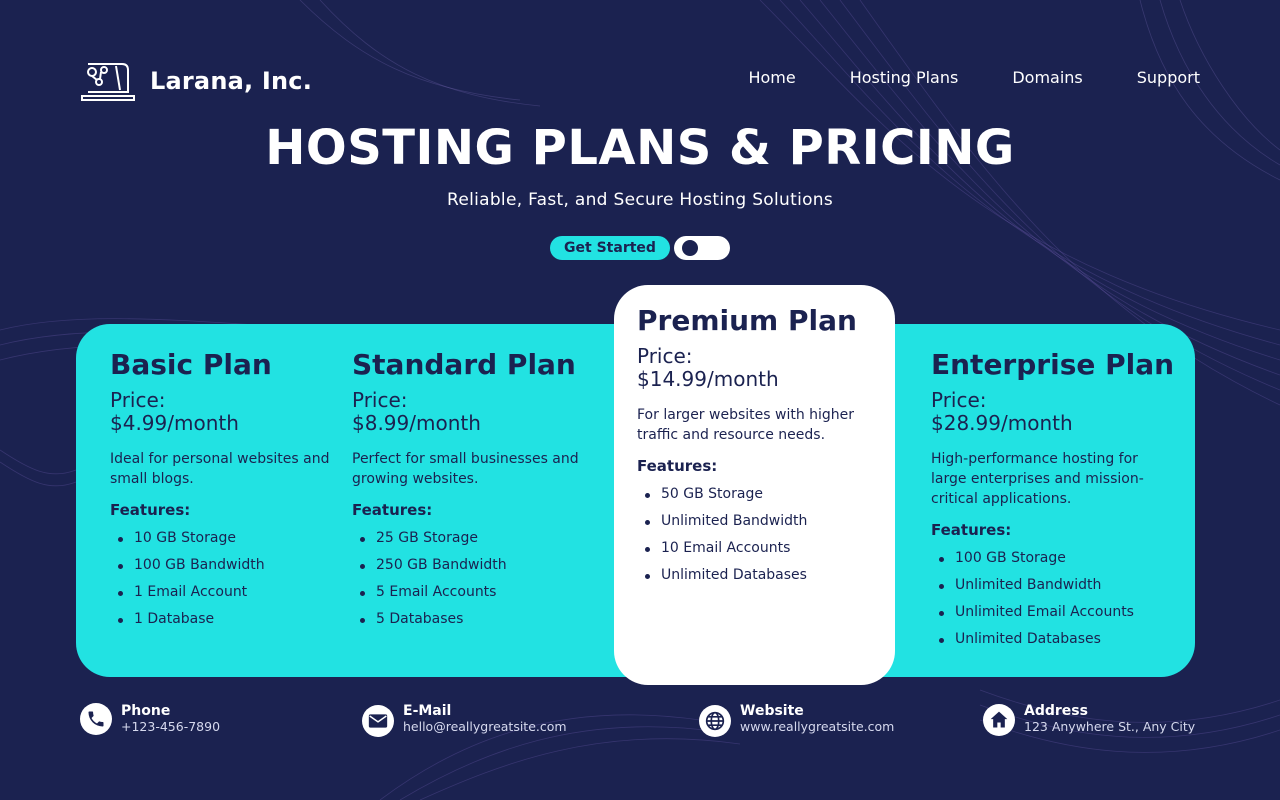 The width and height of the screenshot is (1280, 800). What do you see at coordinates (220, 592) in the screenshot?
I see `feature-item: 1 Email Account` at bounding box center [220, 592].